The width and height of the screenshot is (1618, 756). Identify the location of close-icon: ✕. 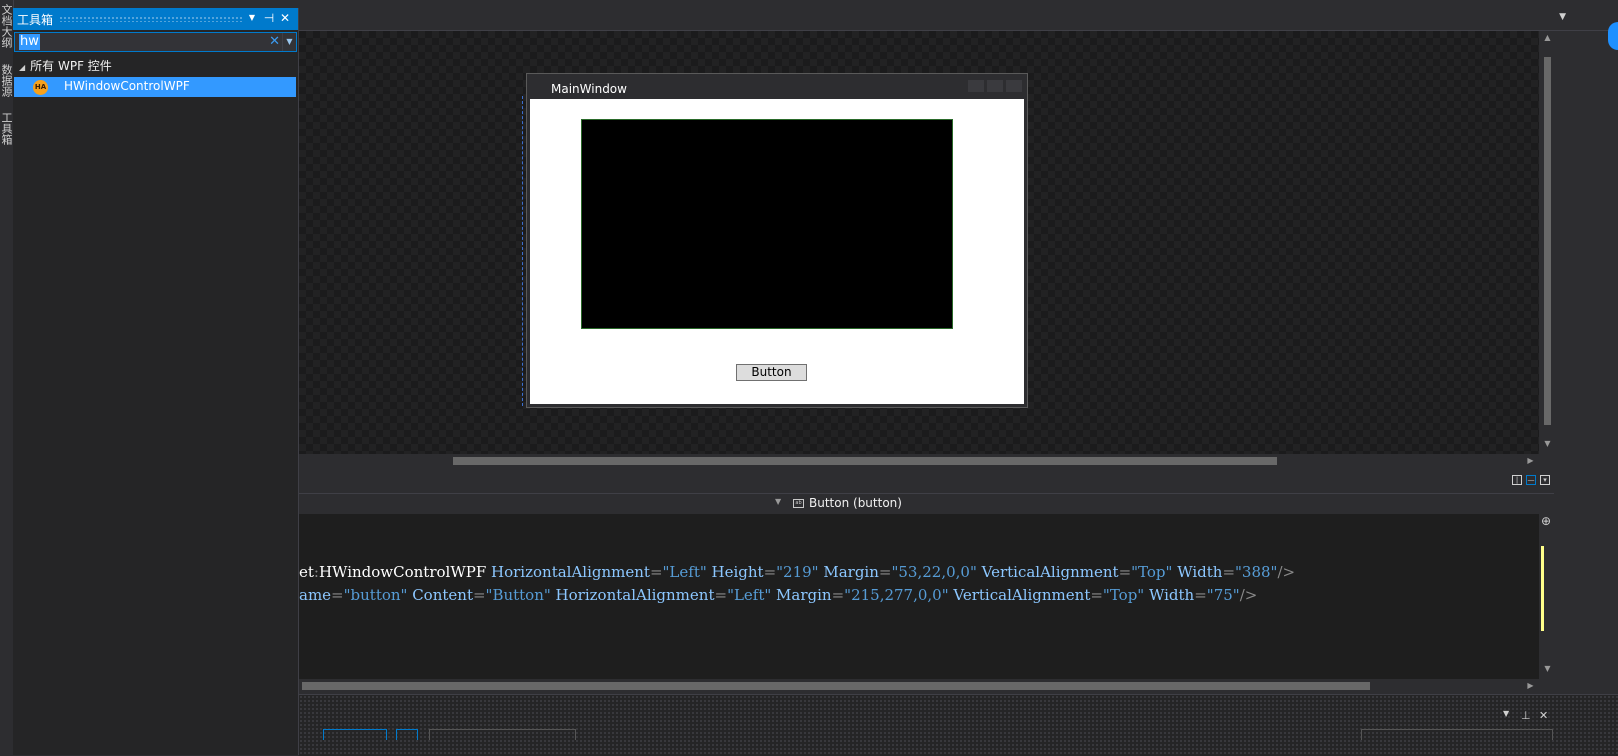
(285, 18).